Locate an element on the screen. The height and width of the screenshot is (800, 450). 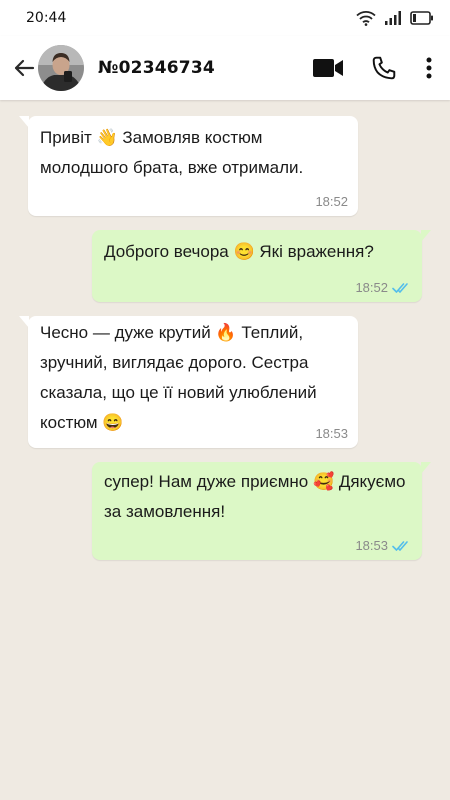
video-call-button is located at coordinates (328, 68).